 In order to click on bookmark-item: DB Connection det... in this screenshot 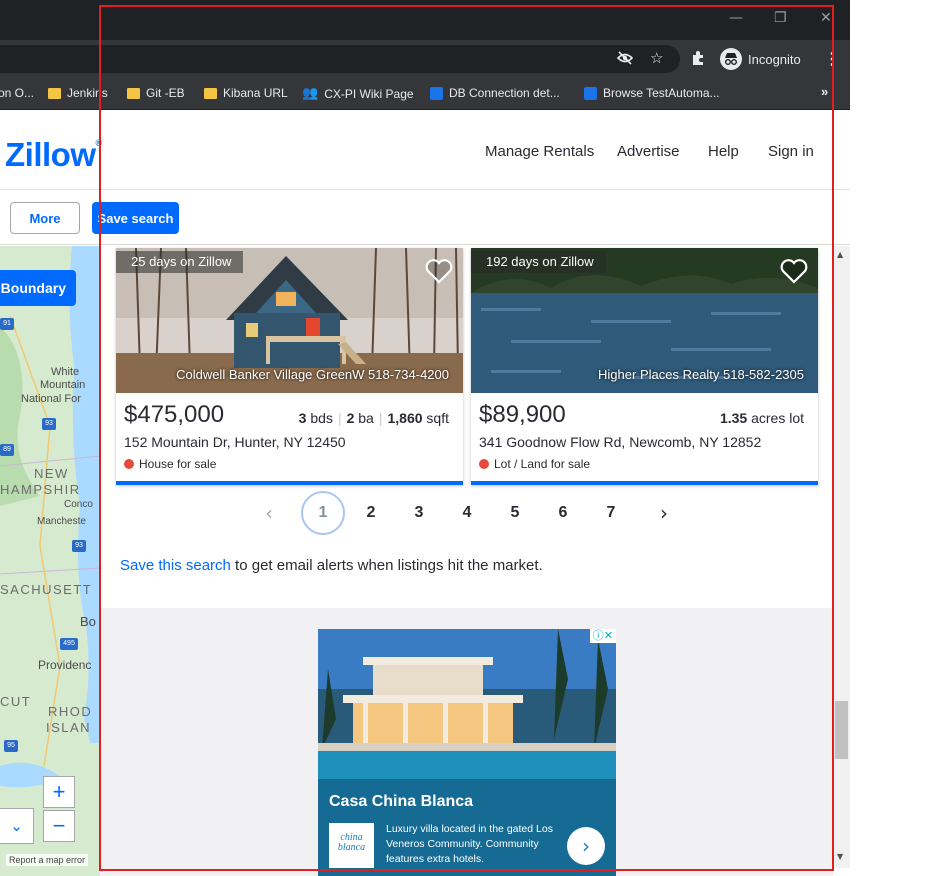, I will do `click(495, 93)`.